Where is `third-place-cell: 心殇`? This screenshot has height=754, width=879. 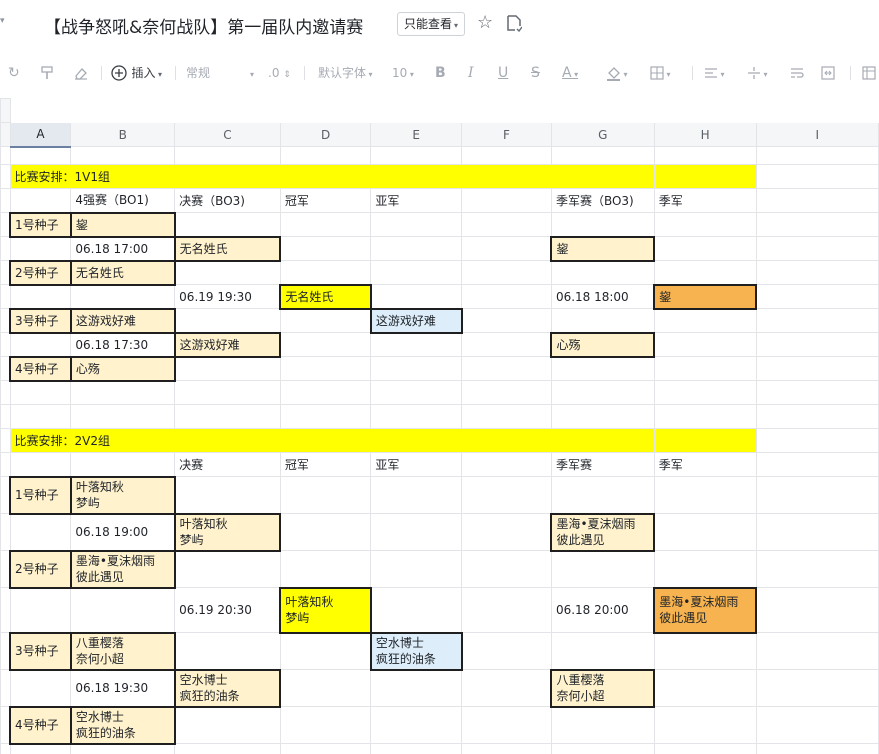 third-place-cell: 心殇 is located at coordinates (603, 344).